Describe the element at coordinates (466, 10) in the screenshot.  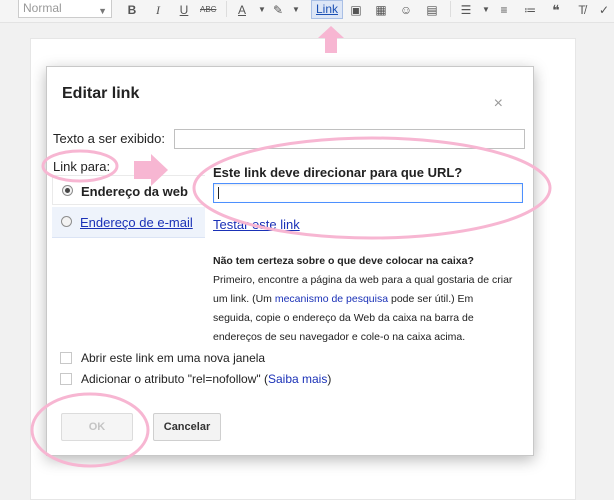
I see `align-icon: ☰` at that location.